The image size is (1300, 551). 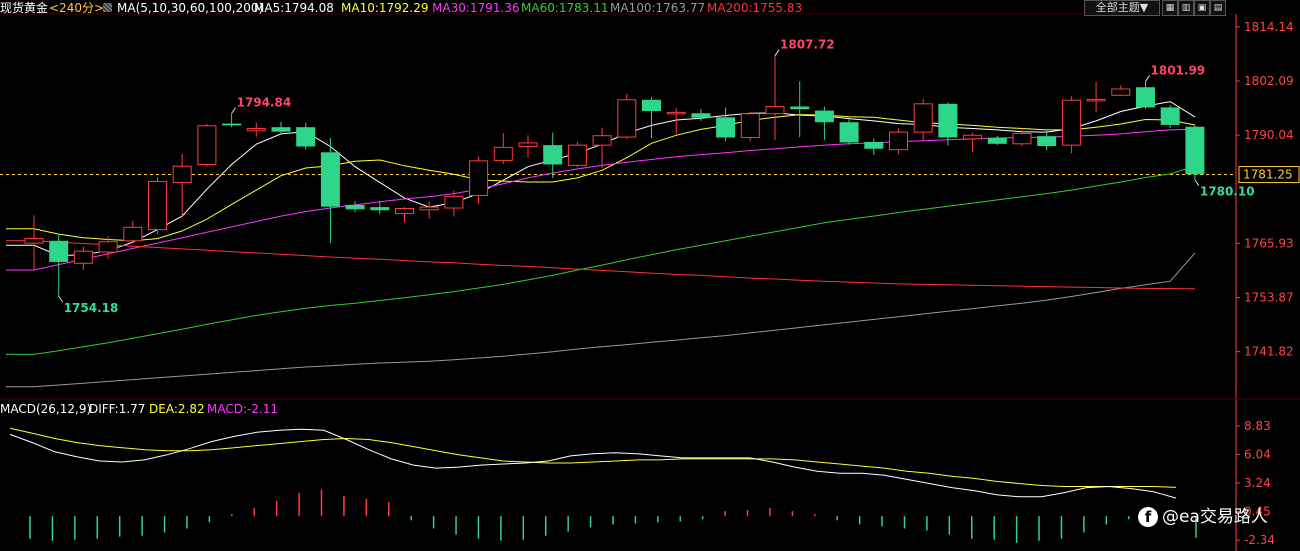 What do you see at coordinates (1269, 243) in the screenshot?
I see `price-tick-label: 1765.93` at bounding box center [1269, 243].